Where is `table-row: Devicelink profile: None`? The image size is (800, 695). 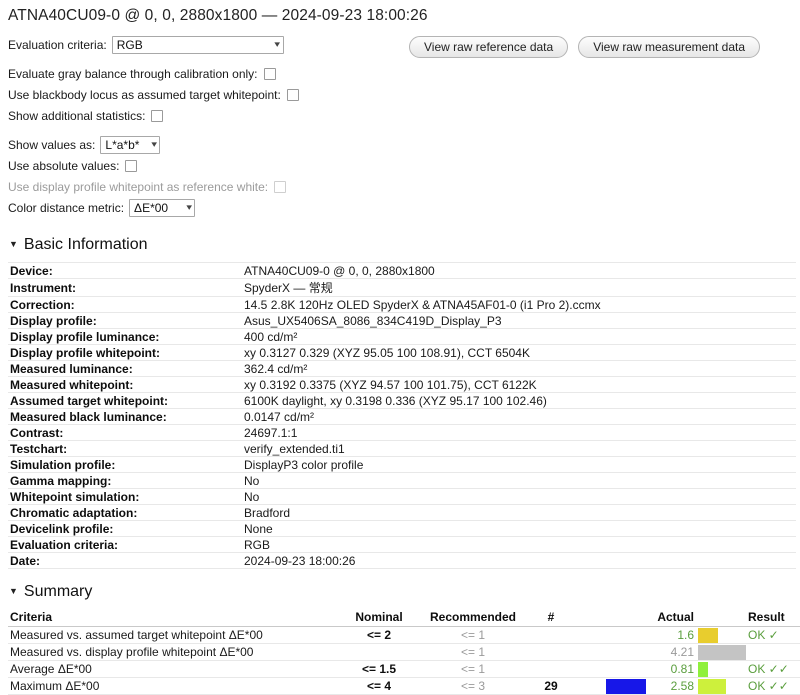
table-row: Devicelink profile: None is located at coordinates (402, 528).